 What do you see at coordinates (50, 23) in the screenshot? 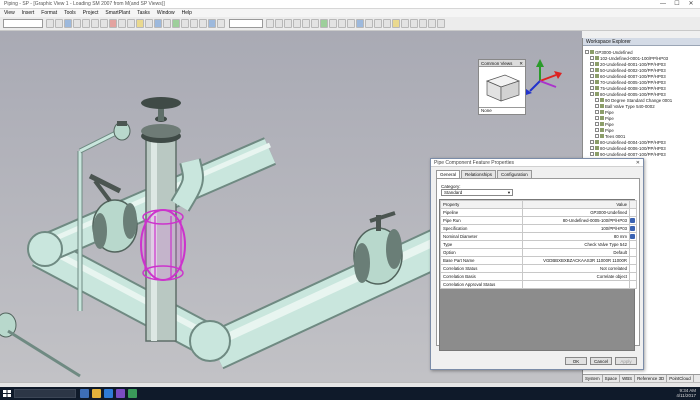
I see `new-icon` at bounding box center [50, 23].